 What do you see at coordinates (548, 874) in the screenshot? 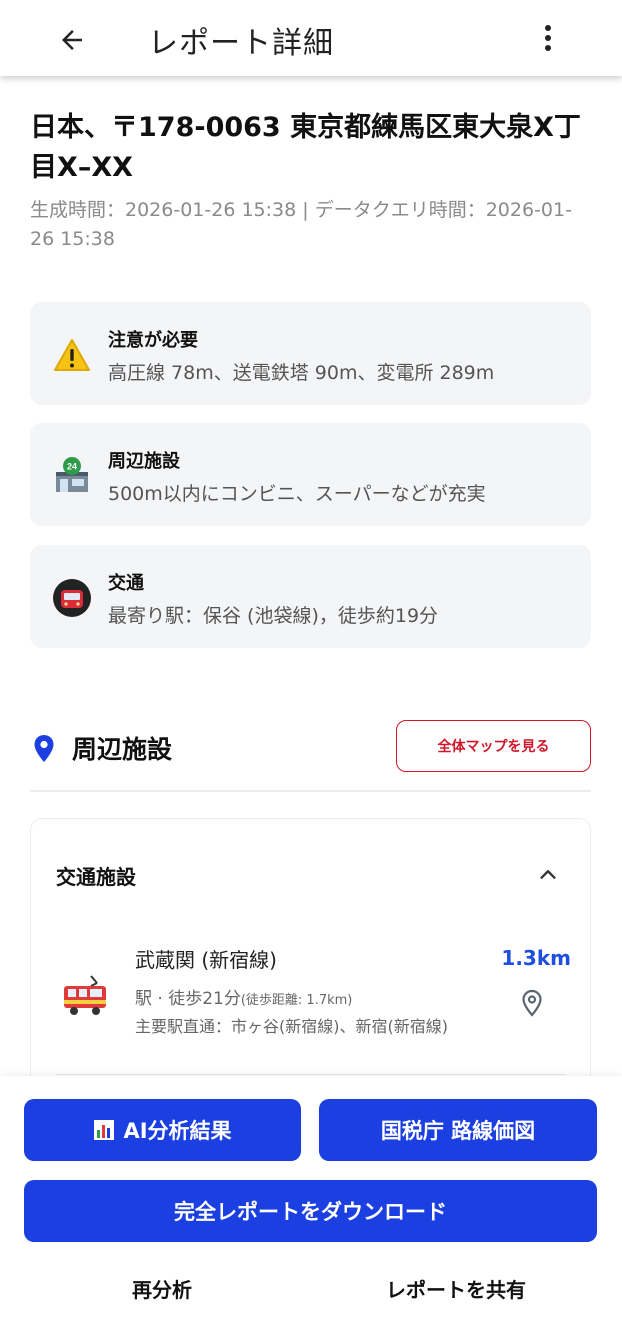
I see `chevron-up-icon` at bounding box center [548, 874].